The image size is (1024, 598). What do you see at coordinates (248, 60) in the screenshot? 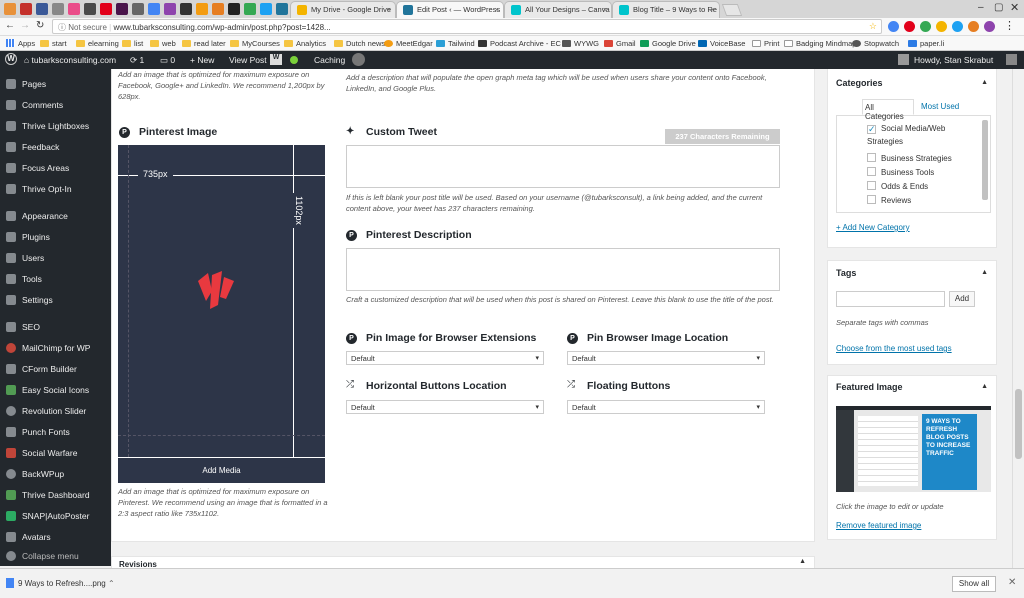
I see `view-post-link: View Post` at bounding box center [248, 60].